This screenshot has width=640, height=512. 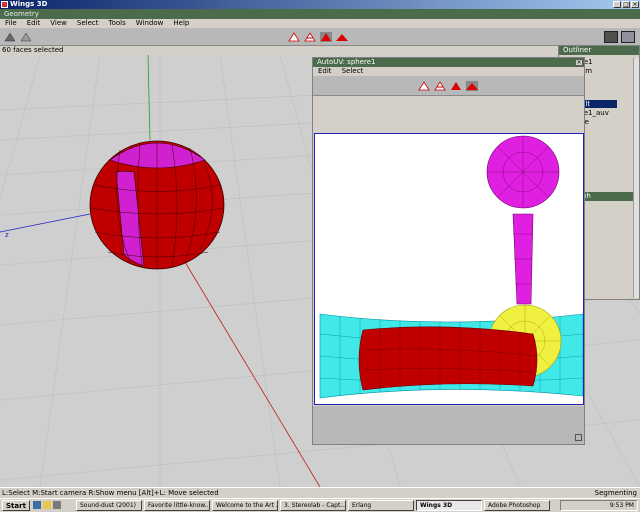 What do you see at coordinates (34, 23) in the screenshot?
I see `menu-edit: Edit` at bounding box center [34, 23].